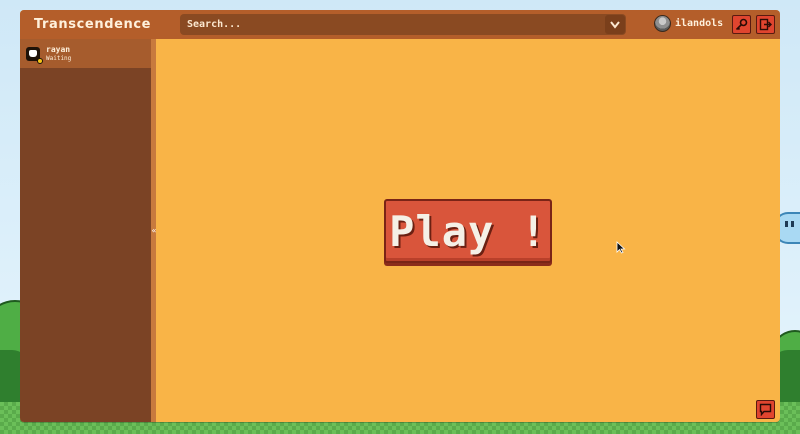 Image resolution: width=800 pixels, height=434 pixels. I want to click on mouse-cursor-icon, so click(621, 247).